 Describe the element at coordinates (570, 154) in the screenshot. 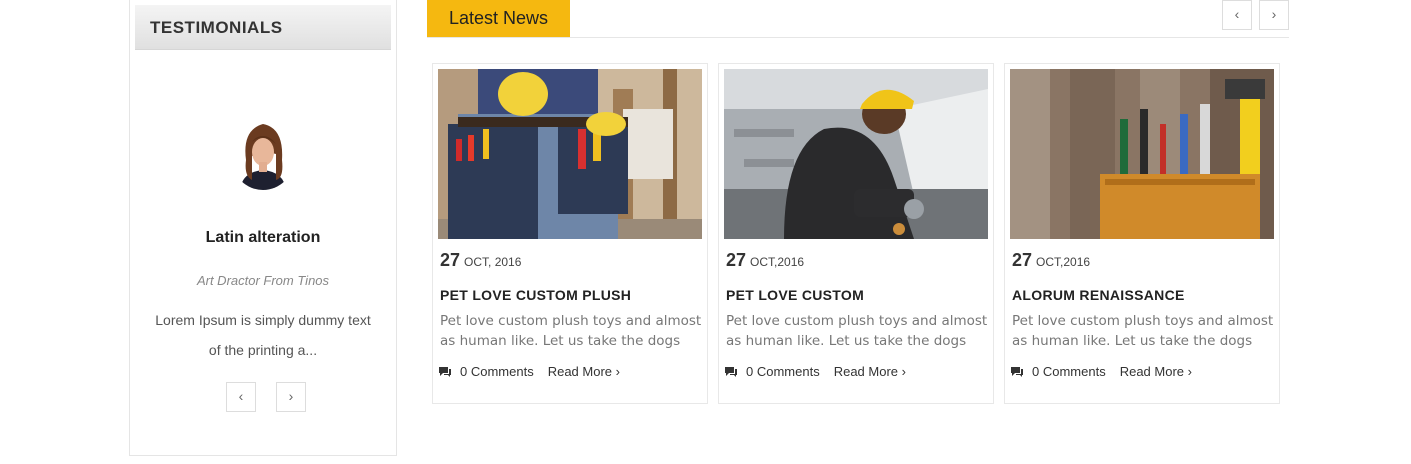

I see `worker-tool-belt-photo` at that location.